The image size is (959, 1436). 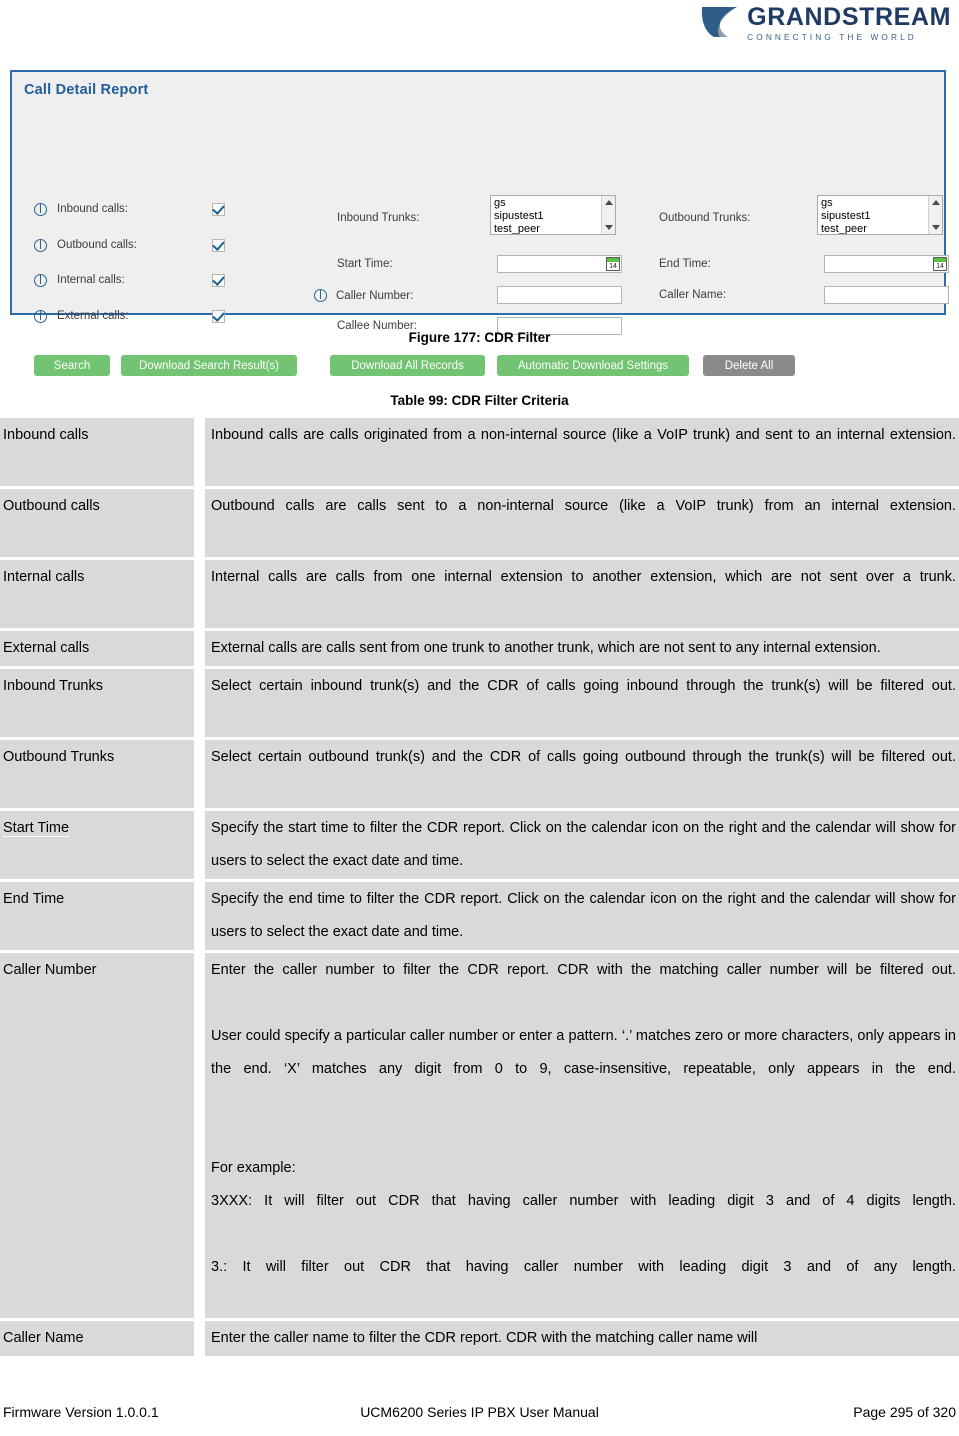 I want to click on start-time-label: Start Time:, so click(x=365, y=264).